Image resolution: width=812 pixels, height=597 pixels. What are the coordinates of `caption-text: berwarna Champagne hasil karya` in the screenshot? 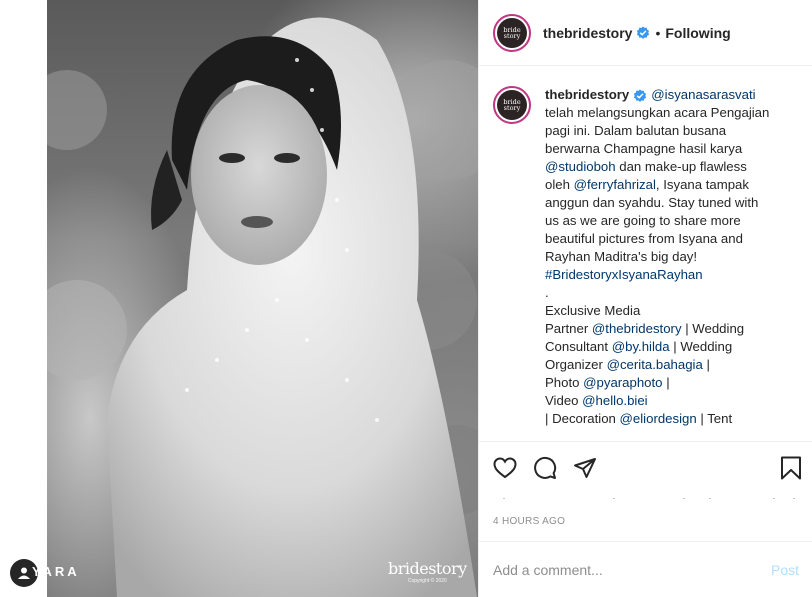 It's located at (644, 148).